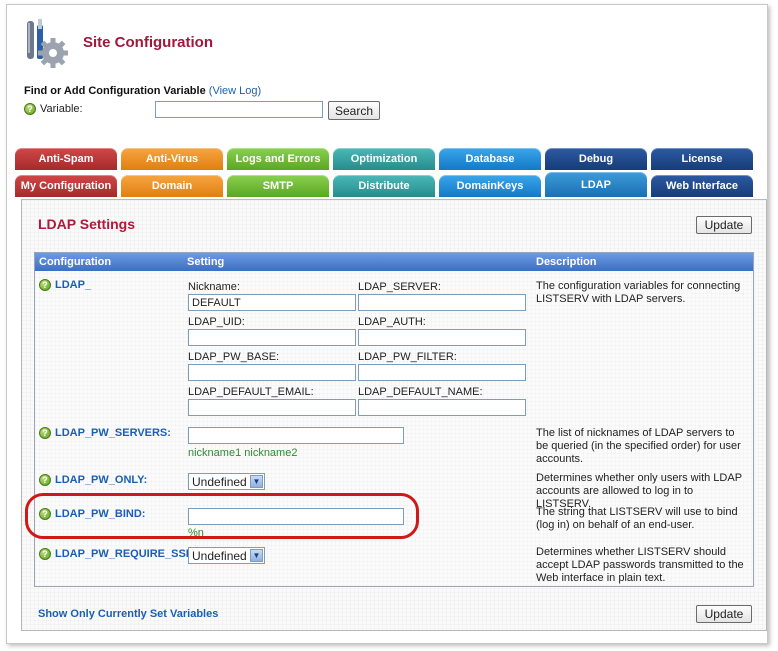 The image size is (778, 651). I want to click on update-button-bottom: Update, so click(724, 614).